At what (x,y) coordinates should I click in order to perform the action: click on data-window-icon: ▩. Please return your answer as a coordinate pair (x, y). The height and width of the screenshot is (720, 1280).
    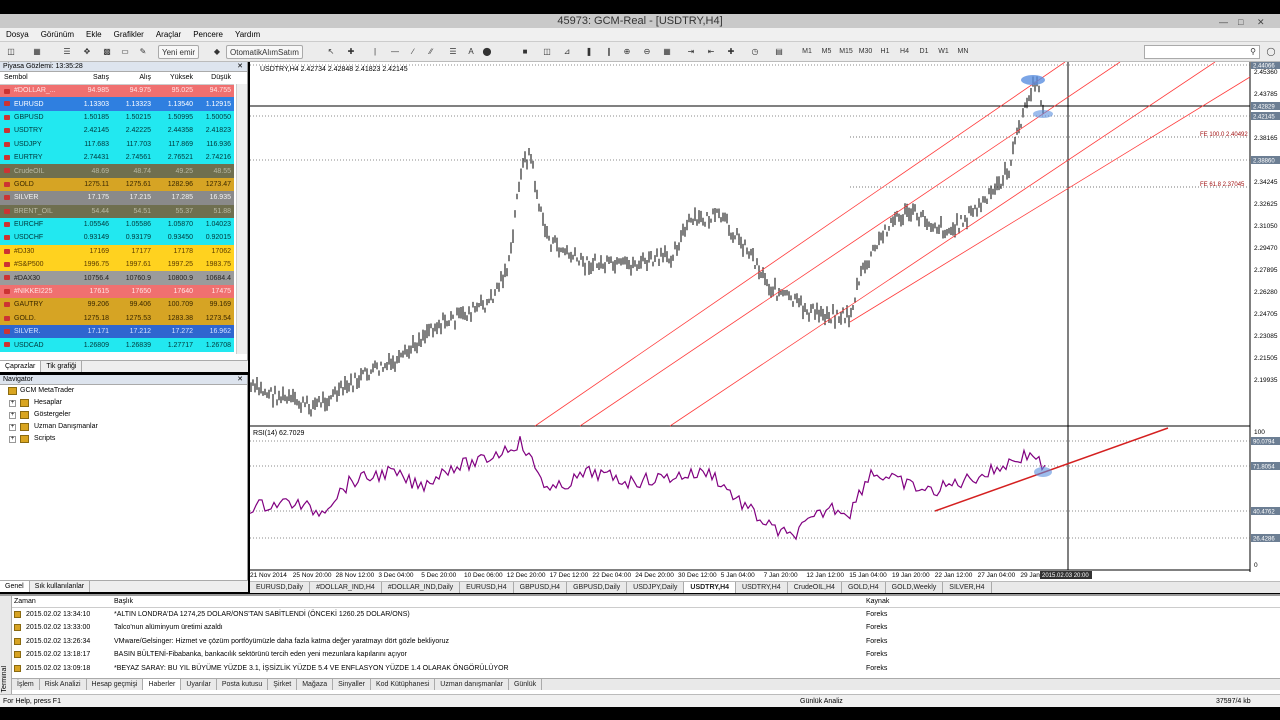
    Looking at the image, I should click on (107, 52).